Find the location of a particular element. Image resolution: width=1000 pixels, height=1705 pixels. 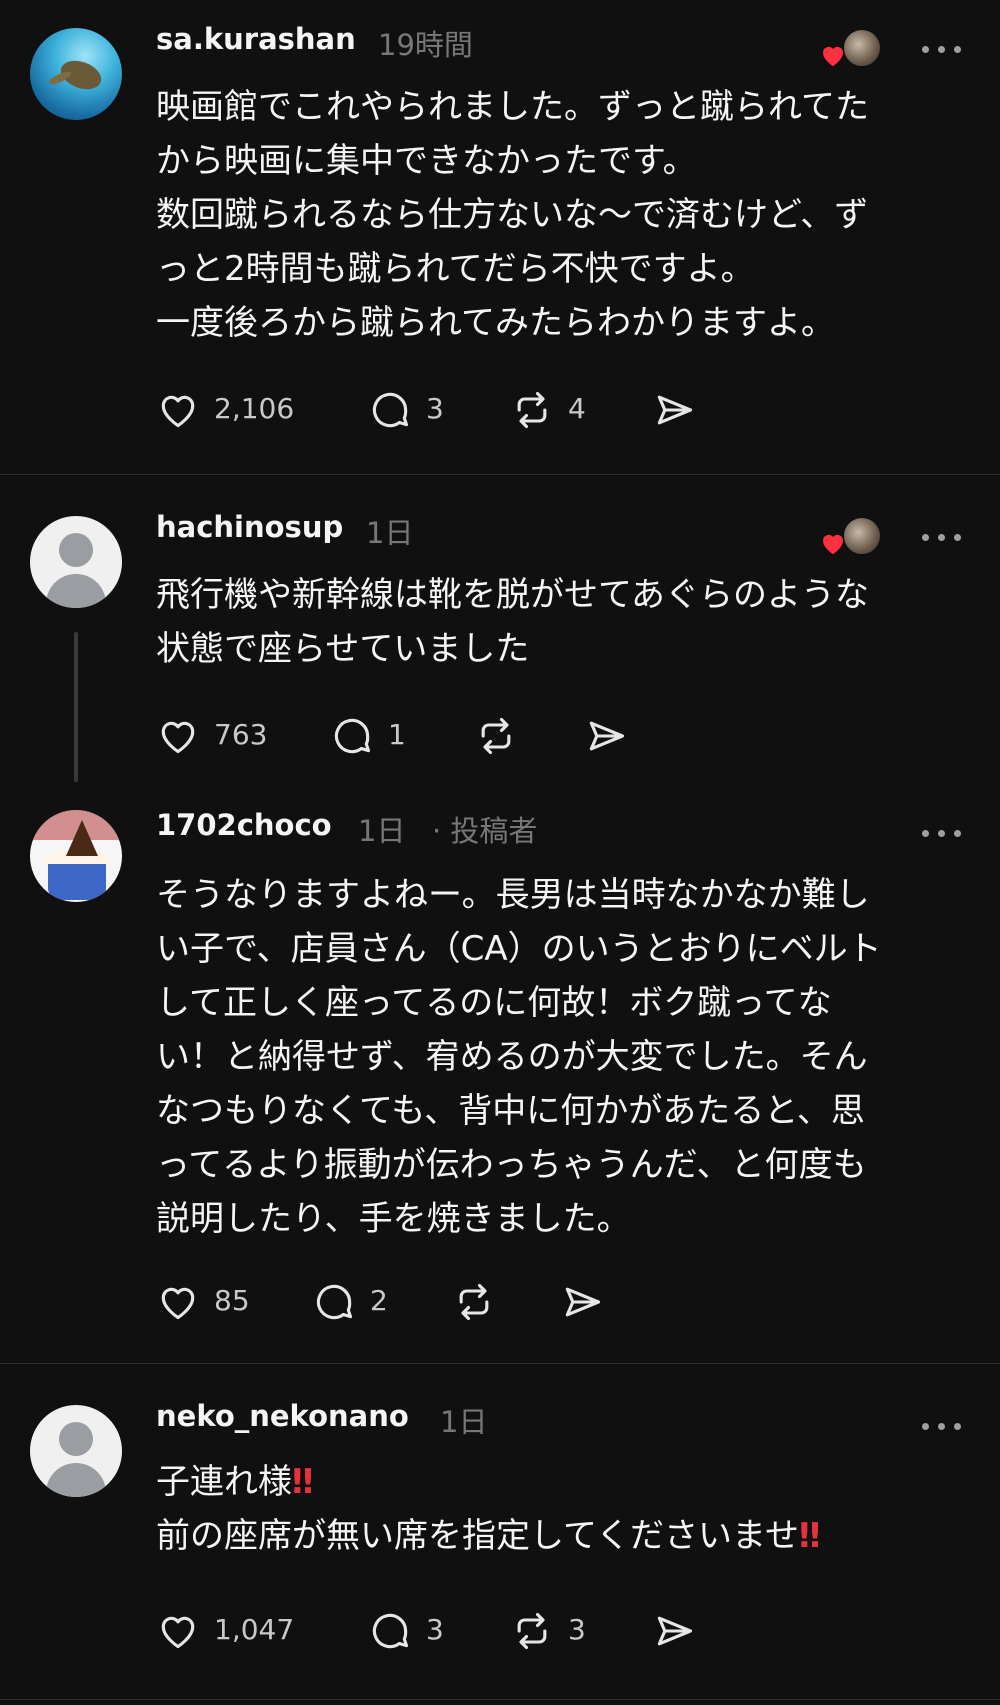

post-line: い子で、店員さん（CA）のいうとおりにベルト is located at coordinates (519, 949).